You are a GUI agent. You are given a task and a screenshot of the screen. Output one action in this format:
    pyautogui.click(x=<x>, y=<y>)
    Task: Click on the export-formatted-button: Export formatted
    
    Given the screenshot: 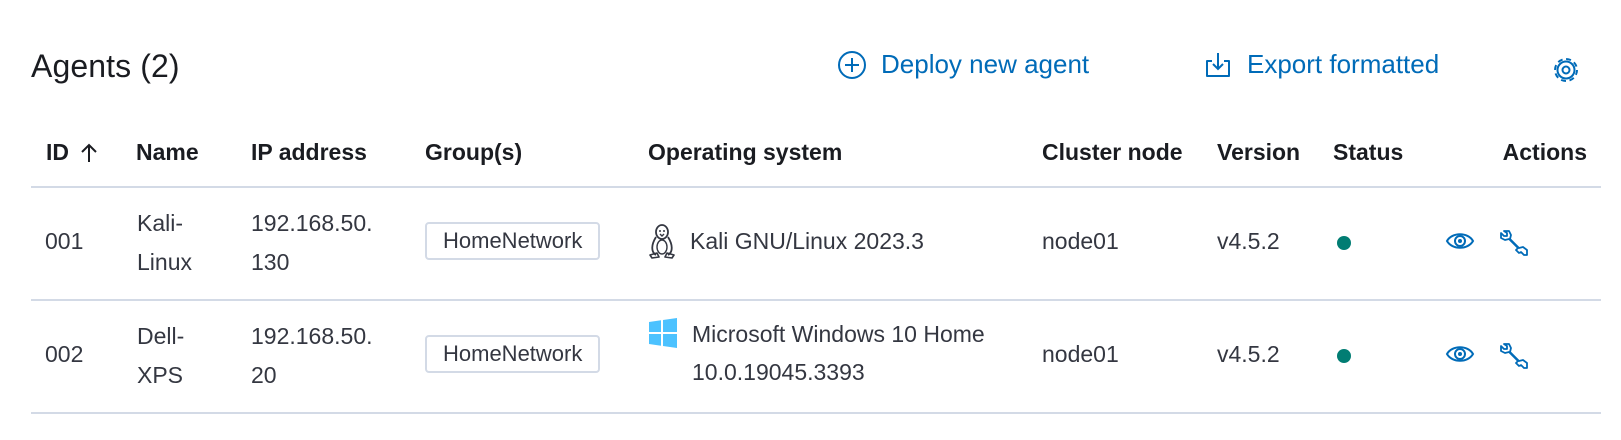 What is the action you would take?
    pyautogui.click(x=1321, y=64)
    